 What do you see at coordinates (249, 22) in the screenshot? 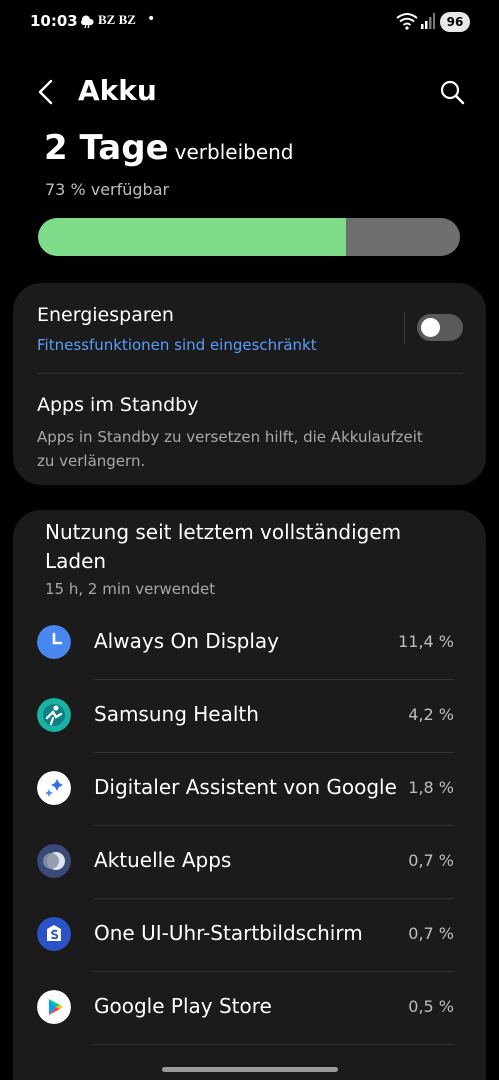
I see `status-bar: 10:03 BZ BZ • 96` at bounding box center [249, 22].